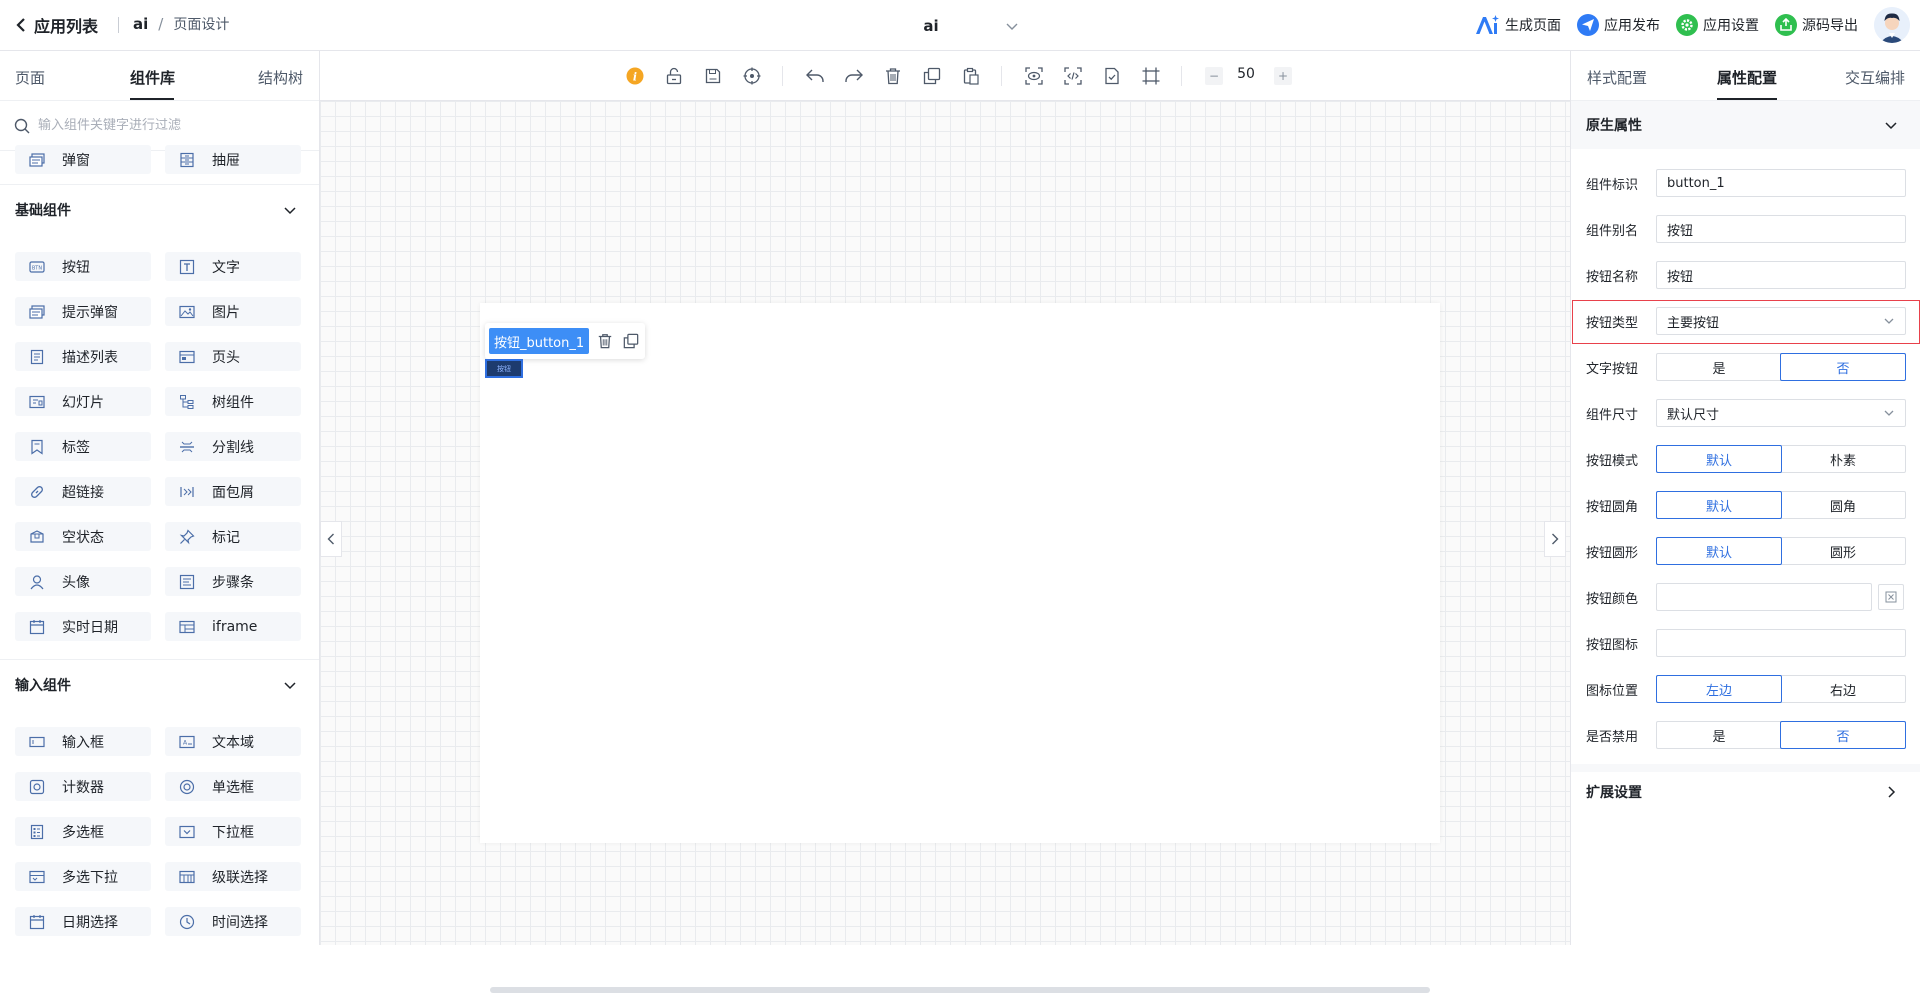  I want to click on button-color-input, so click(1764, 597).